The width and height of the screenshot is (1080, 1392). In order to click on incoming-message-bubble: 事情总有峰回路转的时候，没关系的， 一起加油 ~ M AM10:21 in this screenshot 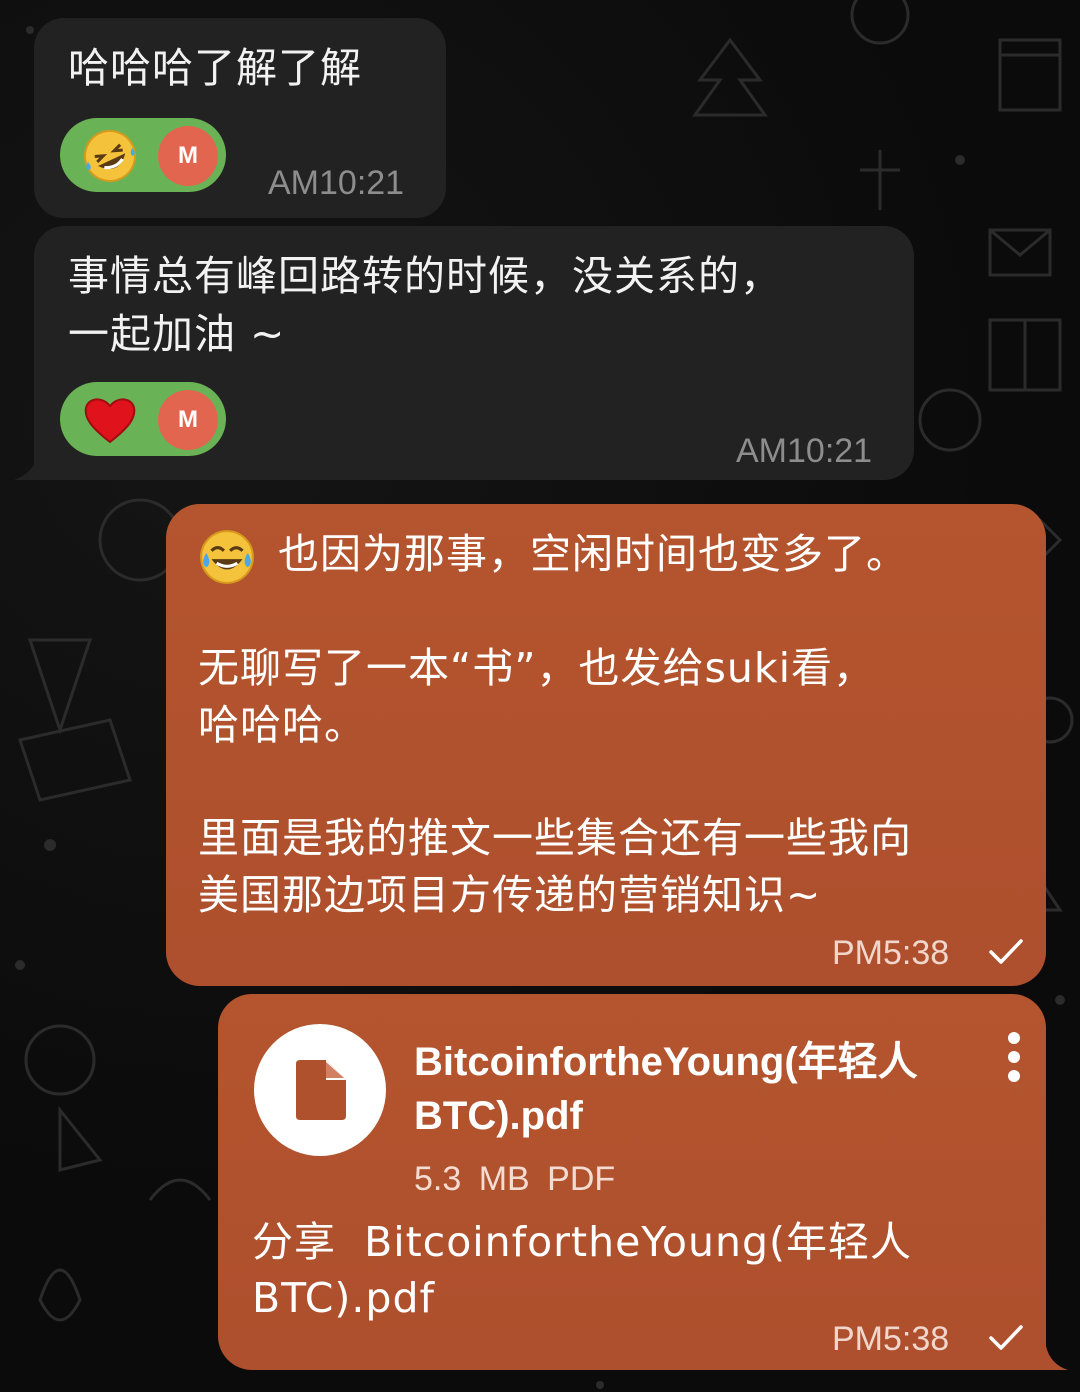, I will do `click(474, 353)`.